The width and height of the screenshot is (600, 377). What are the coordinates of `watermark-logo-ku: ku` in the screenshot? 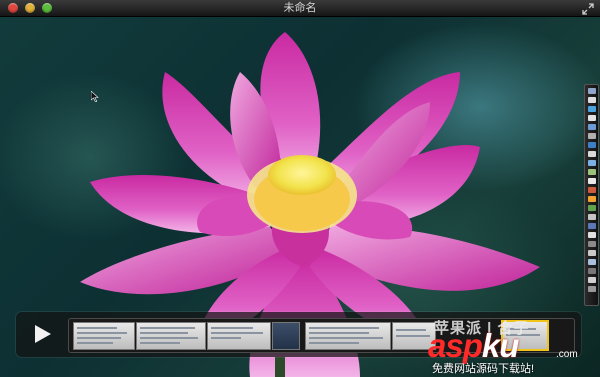 It's located at (500, 345).